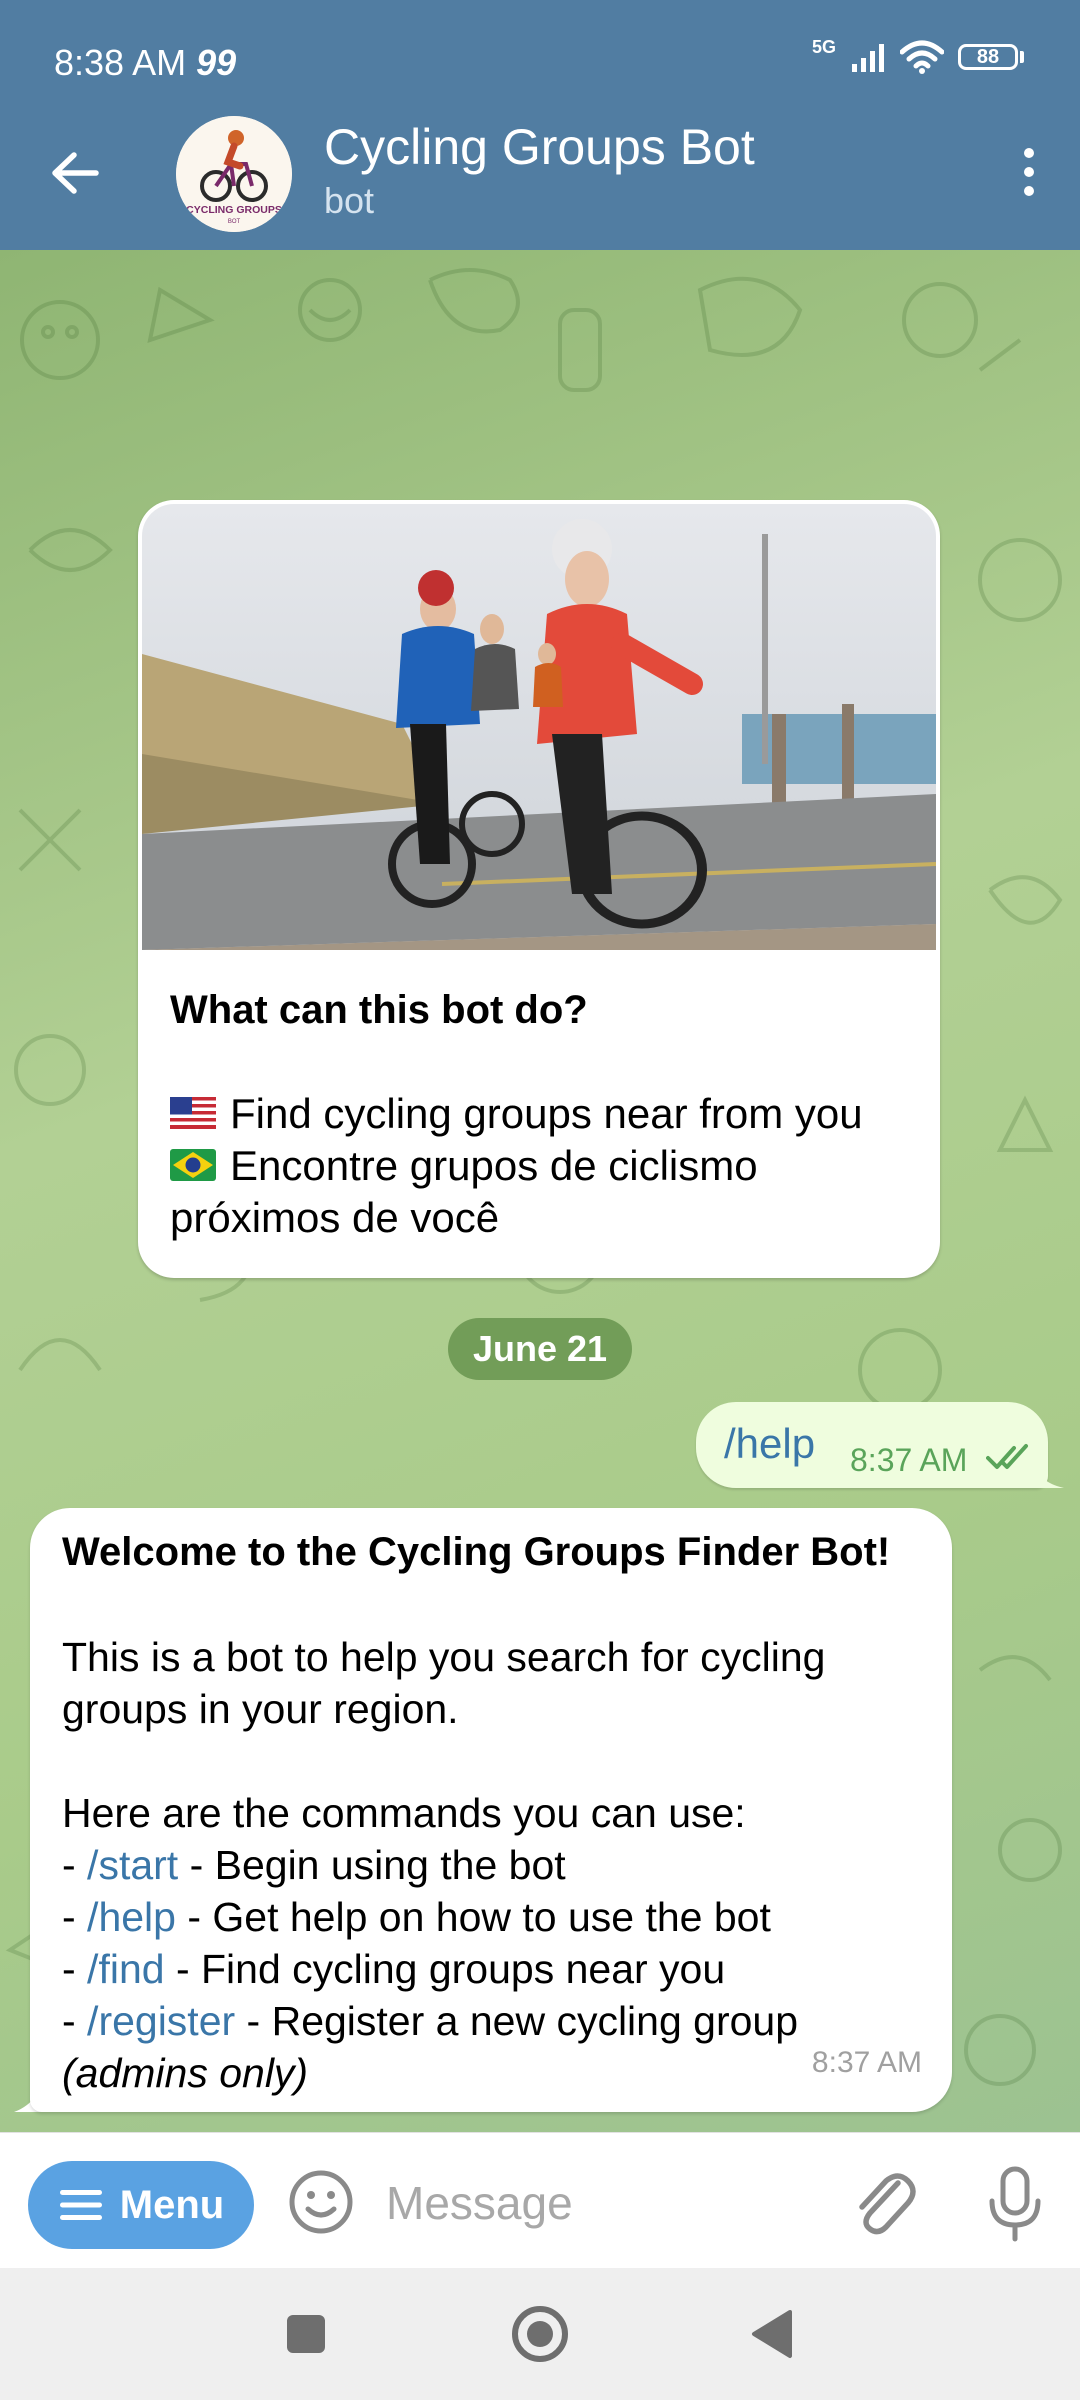 The height and width of the screenshot is (2400, 1080). Describe the element at coordinates (161, 2021) in the screenshot. I see `register-command-link: /register` at that location.